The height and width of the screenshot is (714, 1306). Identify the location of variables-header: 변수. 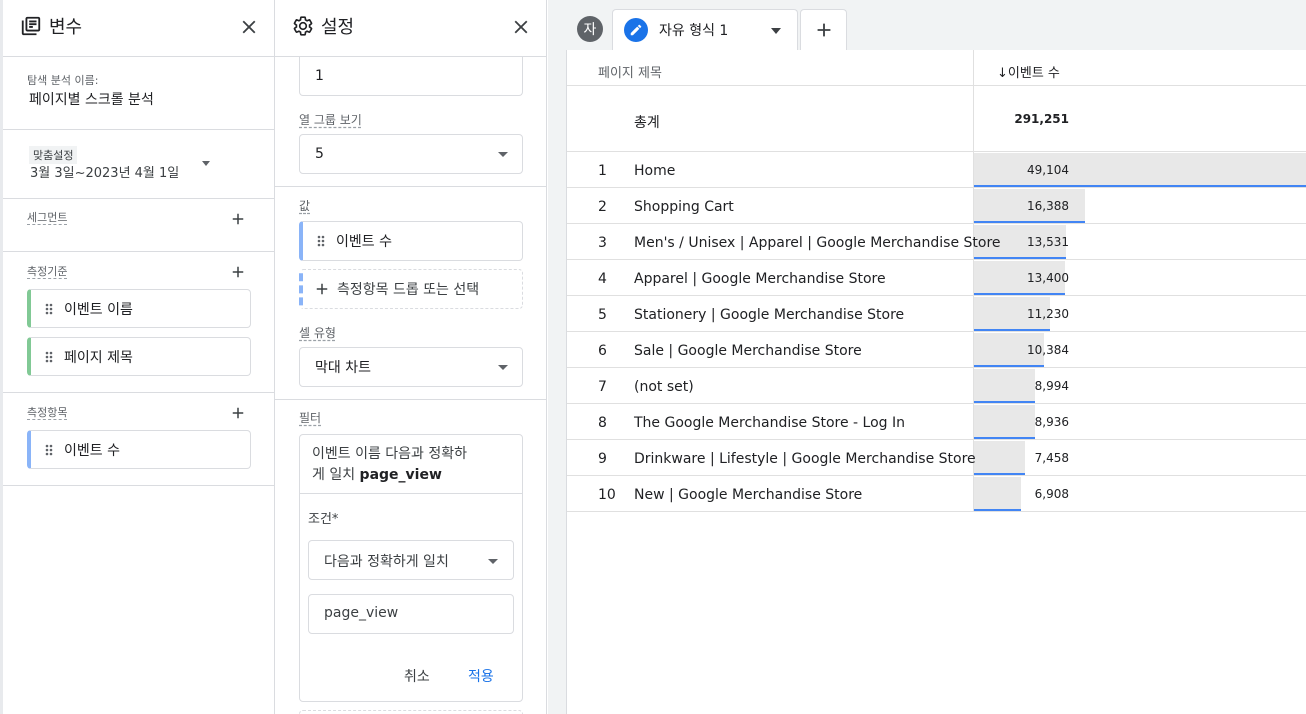
(138, 28).